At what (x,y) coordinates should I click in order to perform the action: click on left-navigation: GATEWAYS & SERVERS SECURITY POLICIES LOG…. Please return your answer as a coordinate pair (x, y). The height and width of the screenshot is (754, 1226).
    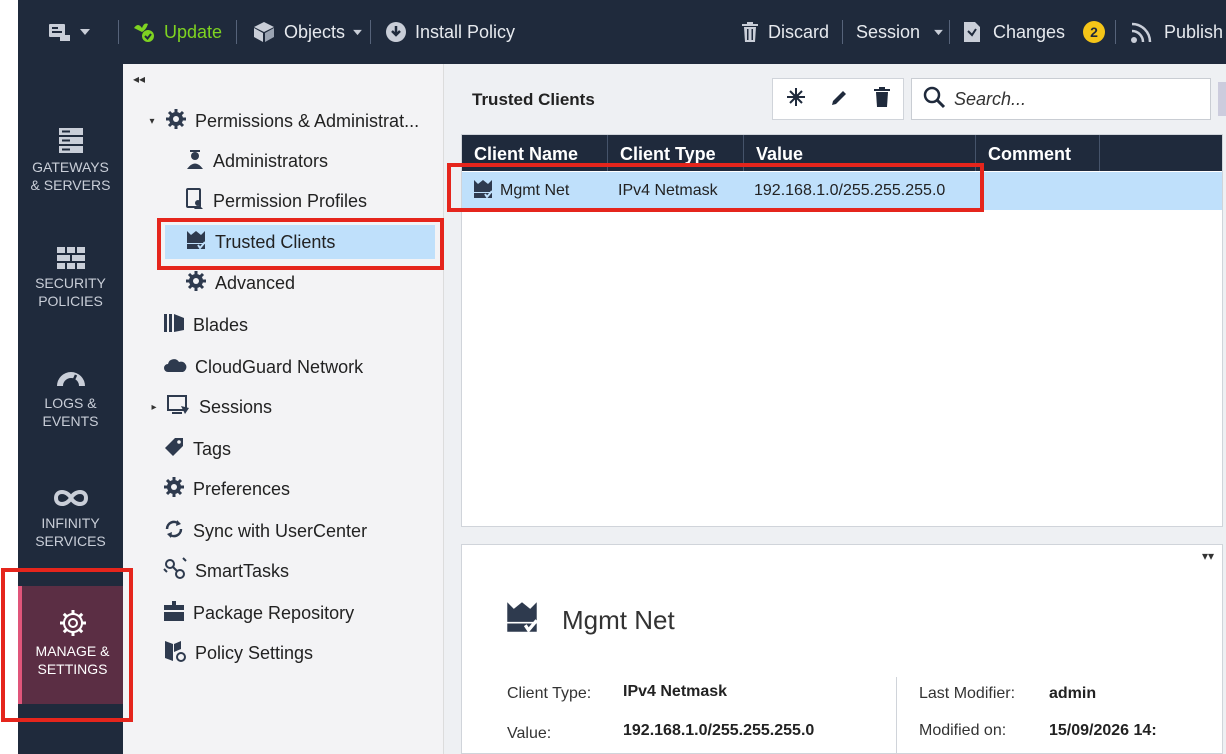
    Looking at the image, I should click on (70, 409).